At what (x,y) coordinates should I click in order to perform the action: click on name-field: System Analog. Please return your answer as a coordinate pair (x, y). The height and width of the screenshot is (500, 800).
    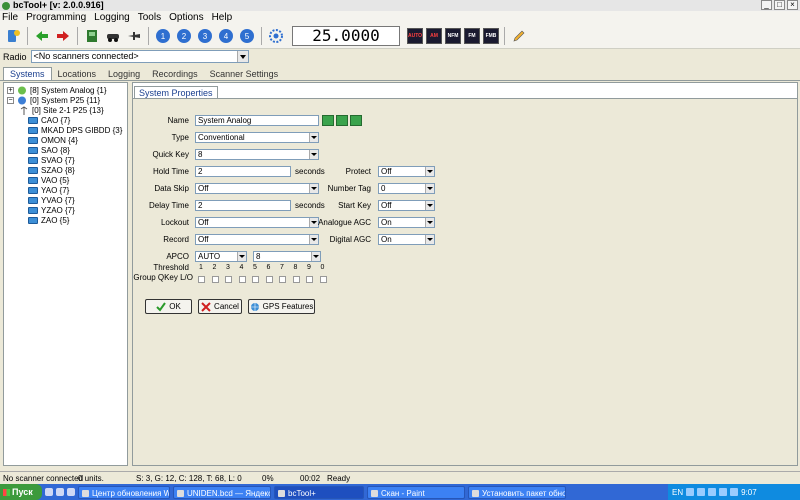
    Looking at the image, I should click on (257, 120).